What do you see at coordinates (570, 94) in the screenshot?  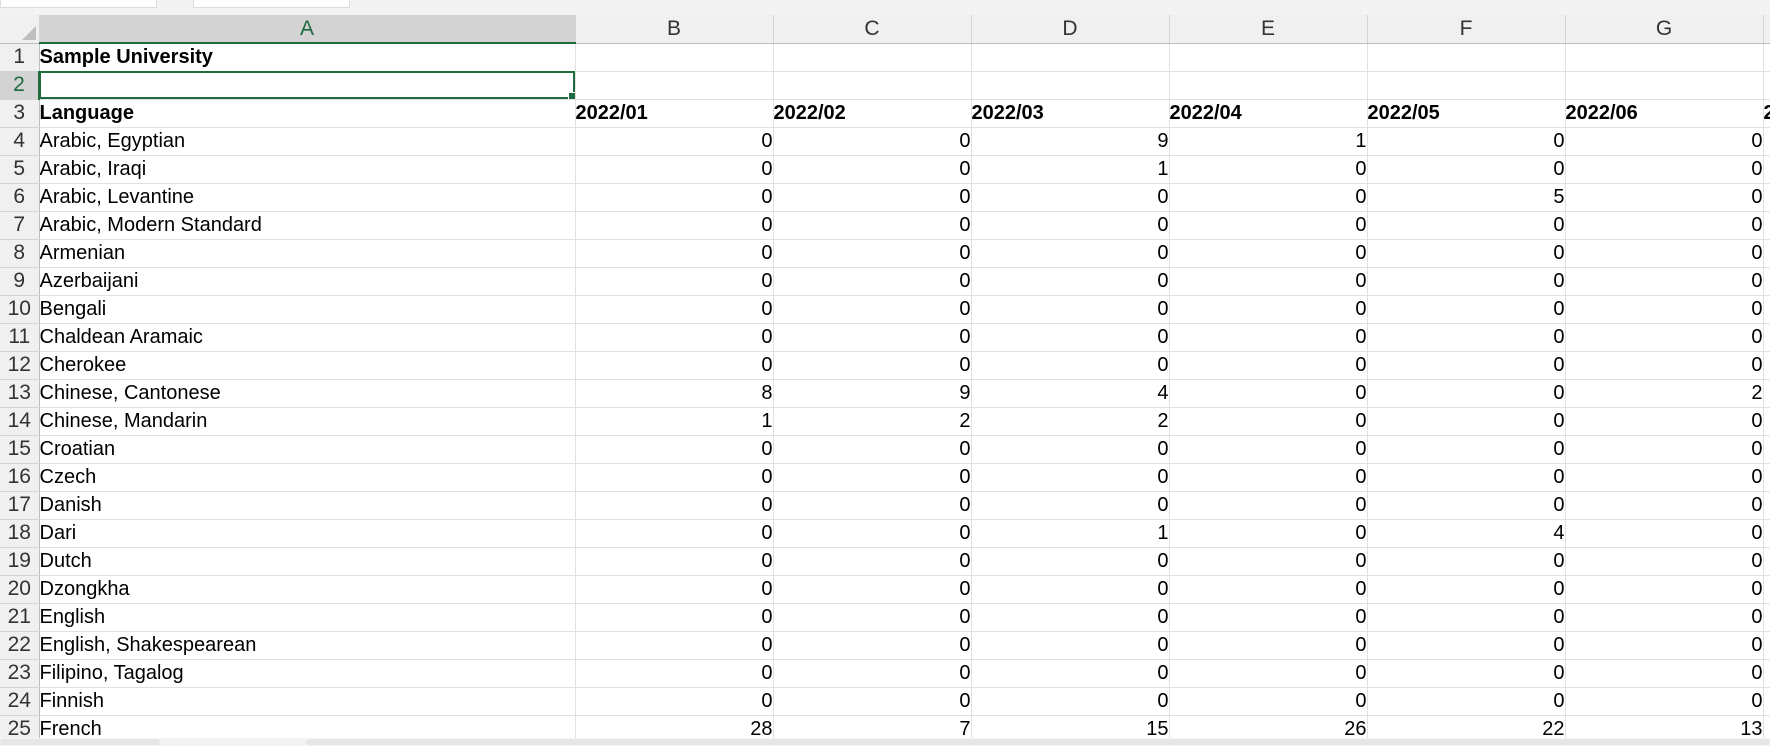 I see `fill-handle` at bounding box center [570, 94].